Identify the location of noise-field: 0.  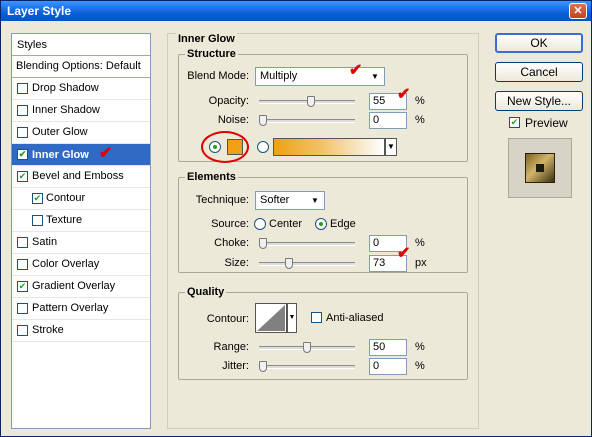
(388, 120).